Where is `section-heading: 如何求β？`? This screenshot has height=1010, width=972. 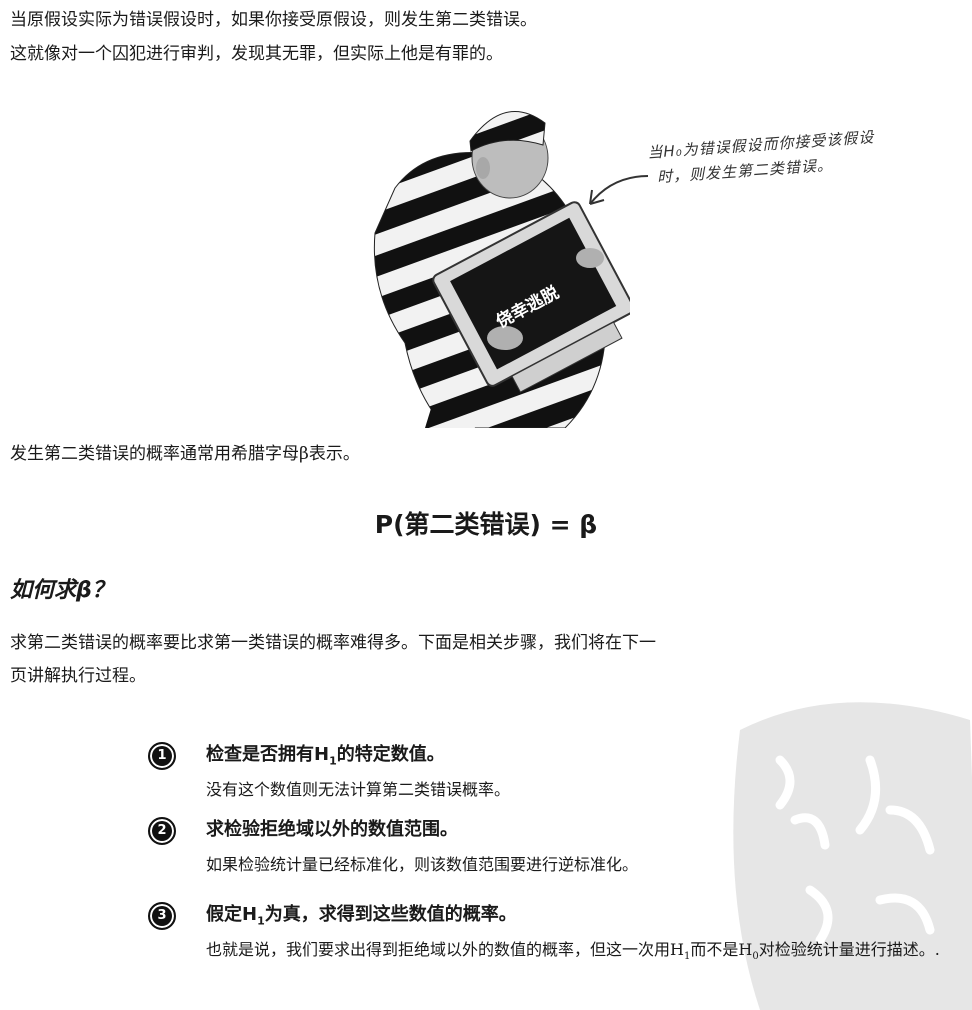
section-heading: 如何求β？ is located at coordinates (62, 590).